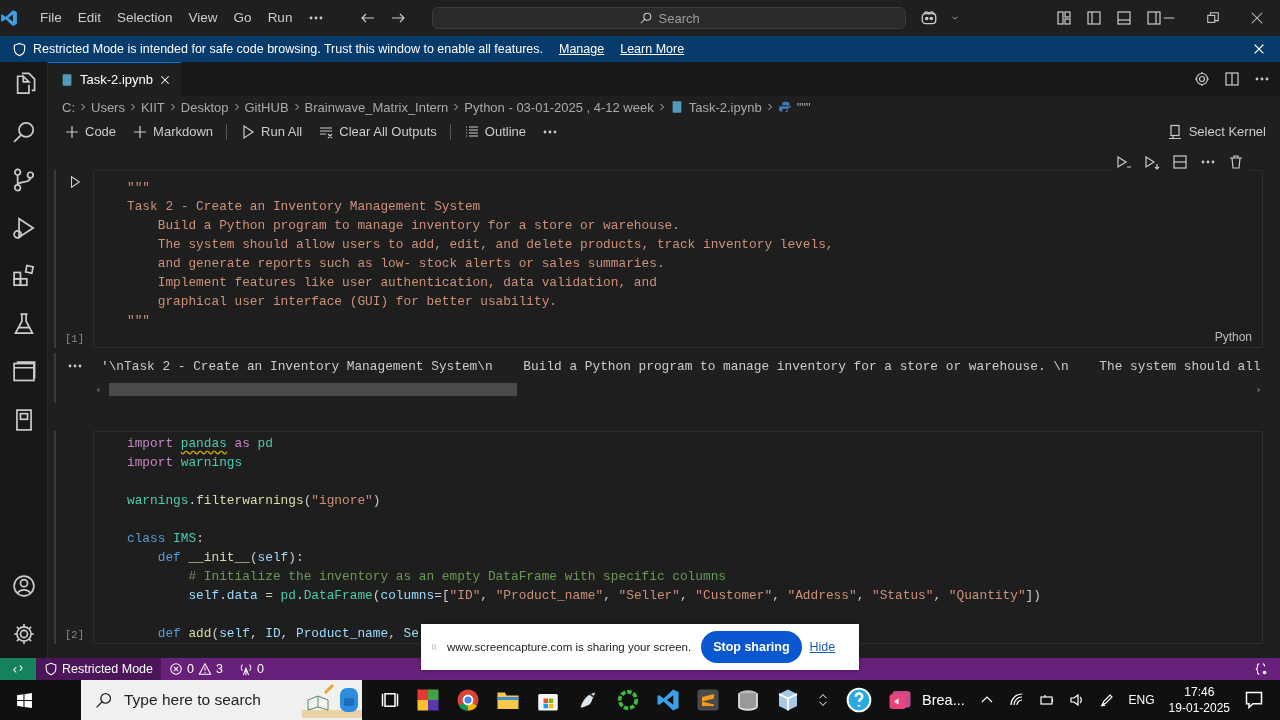 The image size is (1280, 720). What do you see at coordinates (1238, 338) in the screenshot?
I see `language-label: Python` at bounding box center [1238, 338].